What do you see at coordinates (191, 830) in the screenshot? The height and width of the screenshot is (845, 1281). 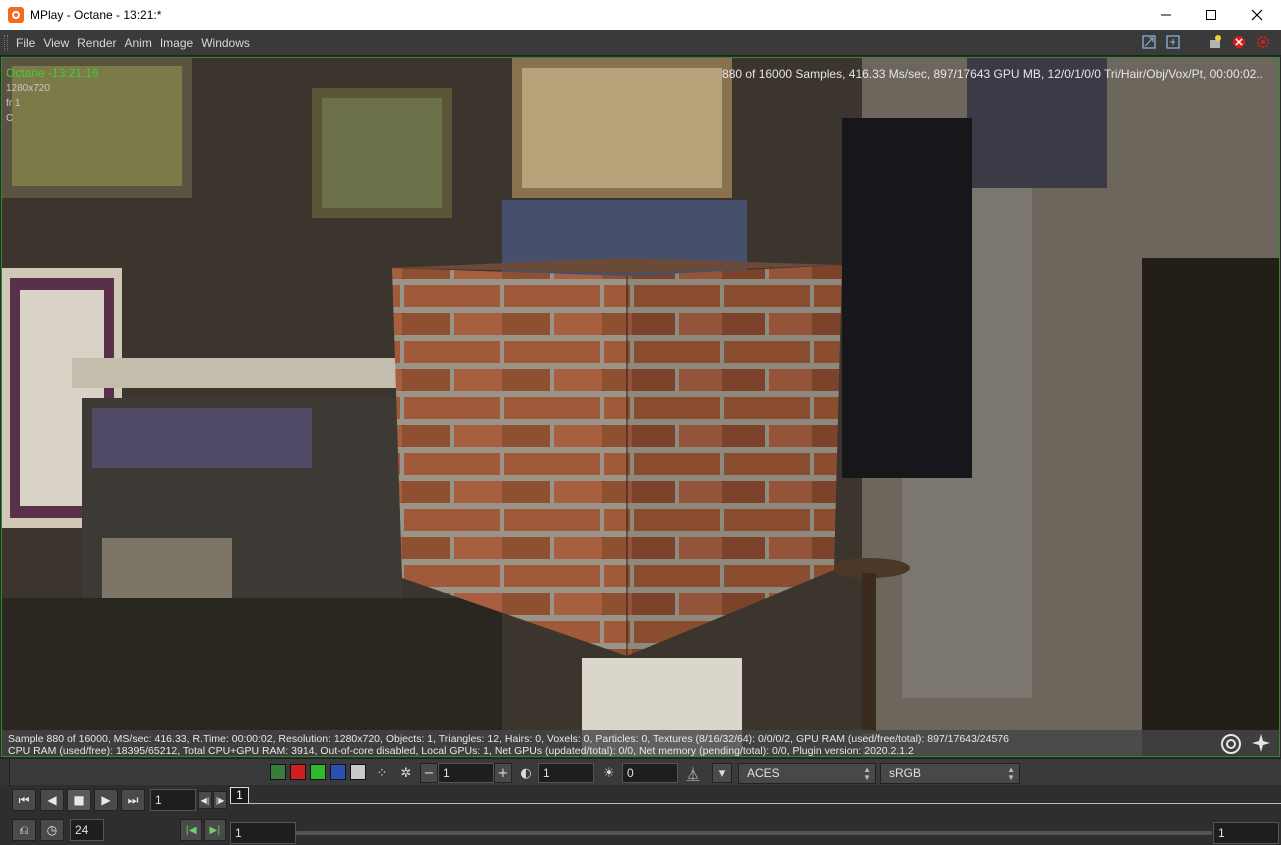 I see `range-start-button: |◀` at bounding box center [191, 830].